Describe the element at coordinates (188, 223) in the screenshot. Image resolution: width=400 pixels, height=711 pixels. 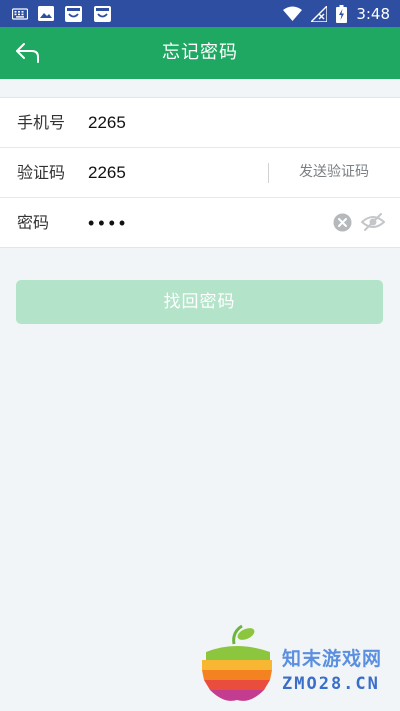
I see `password-input` at that location.